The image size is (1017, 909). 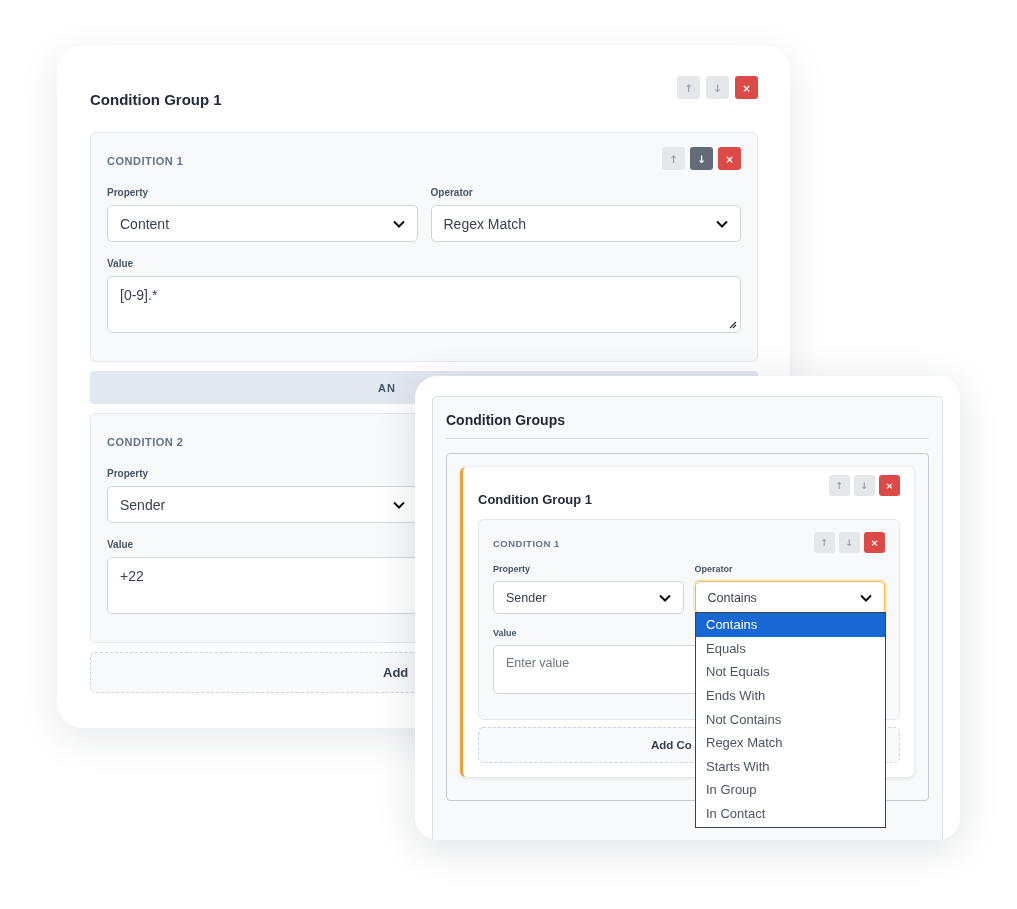 What do you see at coordinates (687, 418) in the screenshot?
I see `panel-title: Condition Groups` at bounding box center [687, 418].